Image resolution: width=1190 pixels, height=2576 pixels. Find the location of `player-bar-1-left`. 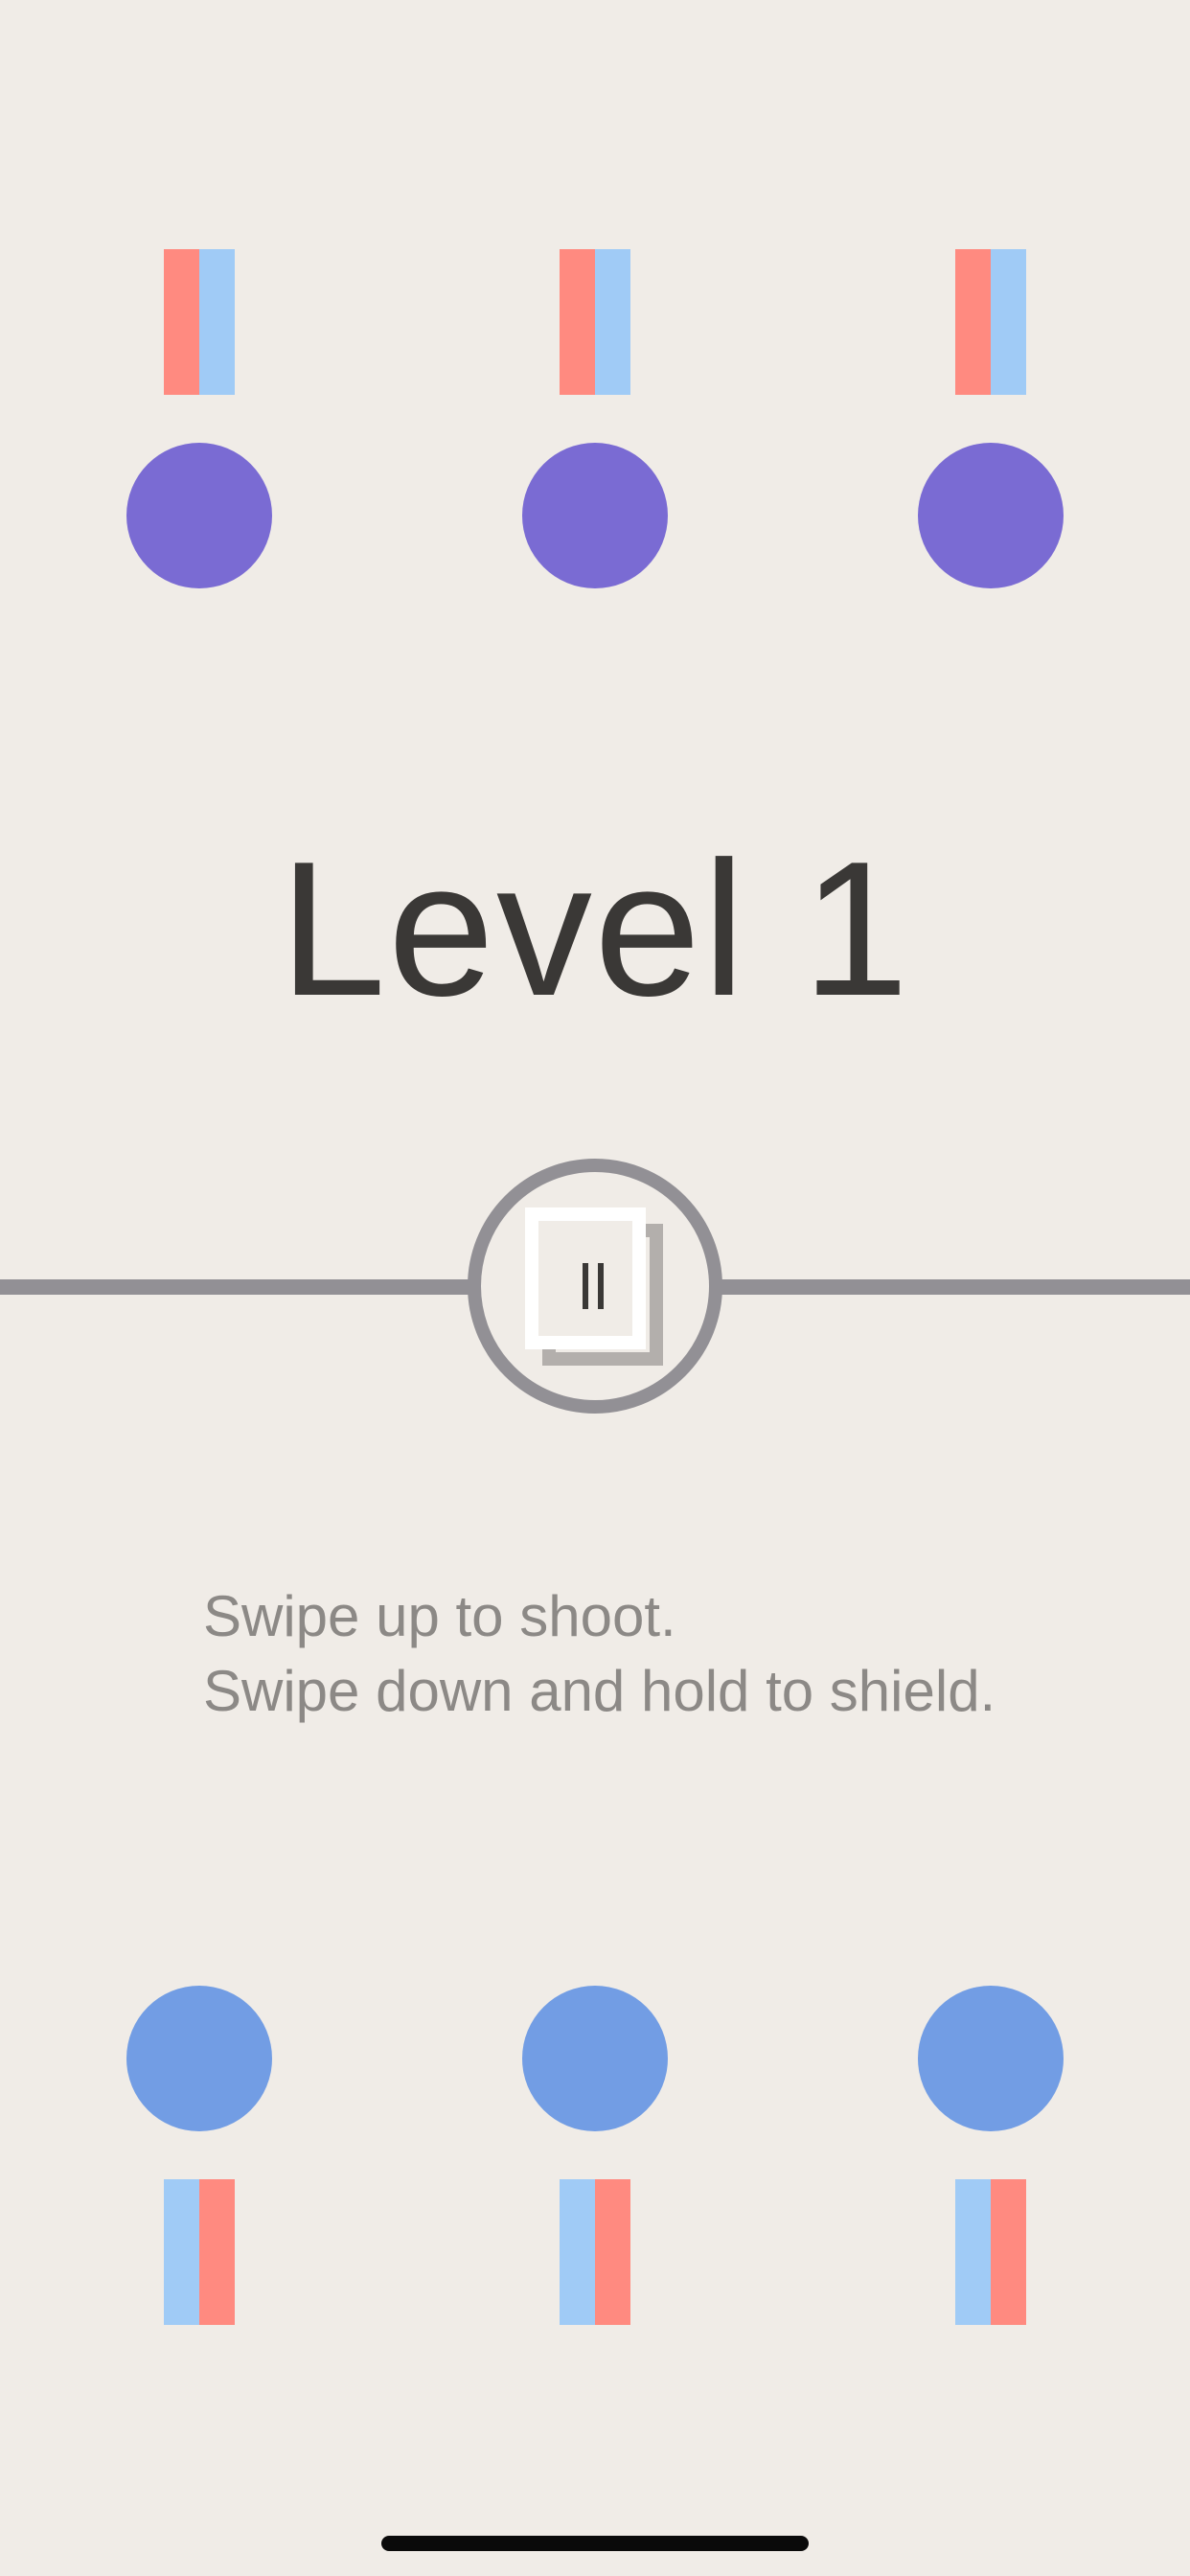

player-bar-1-left is located at coordinates (182, 2252).